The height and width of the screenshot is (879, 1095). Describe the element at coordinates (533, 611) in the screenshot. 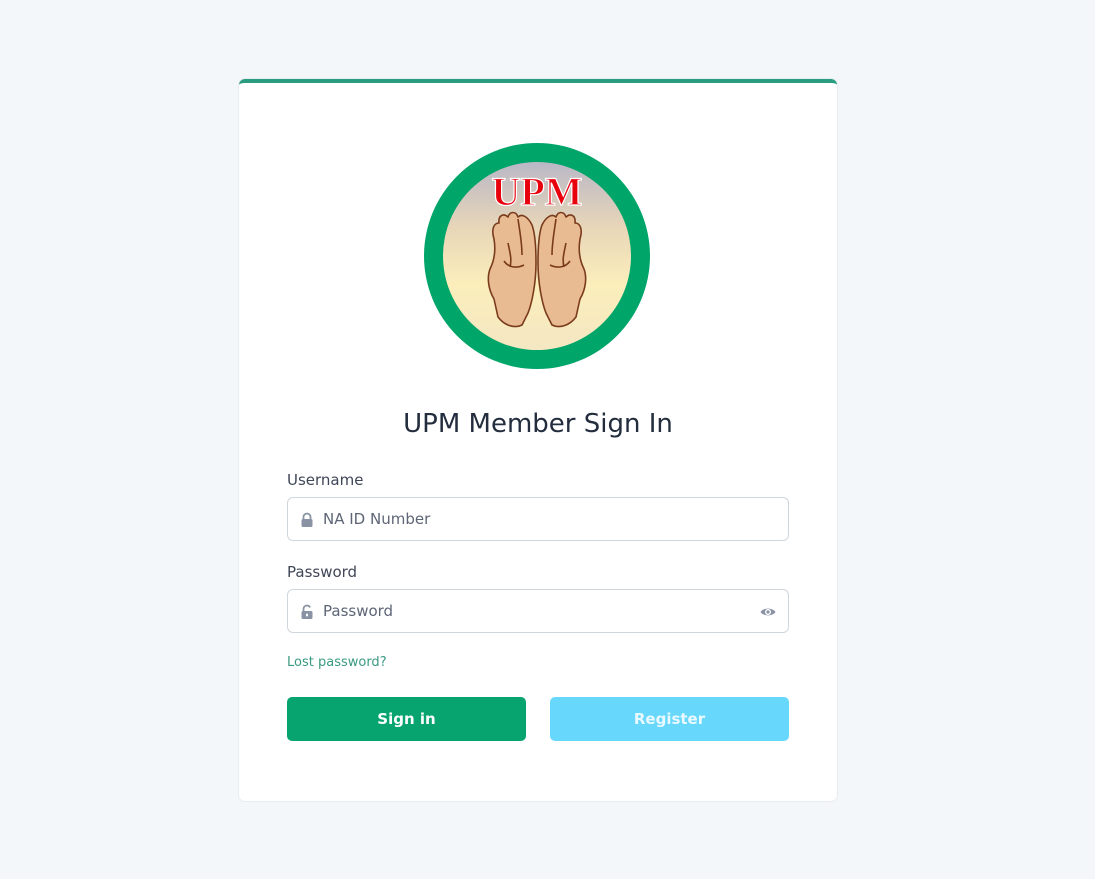

I see `password-input` at that location.